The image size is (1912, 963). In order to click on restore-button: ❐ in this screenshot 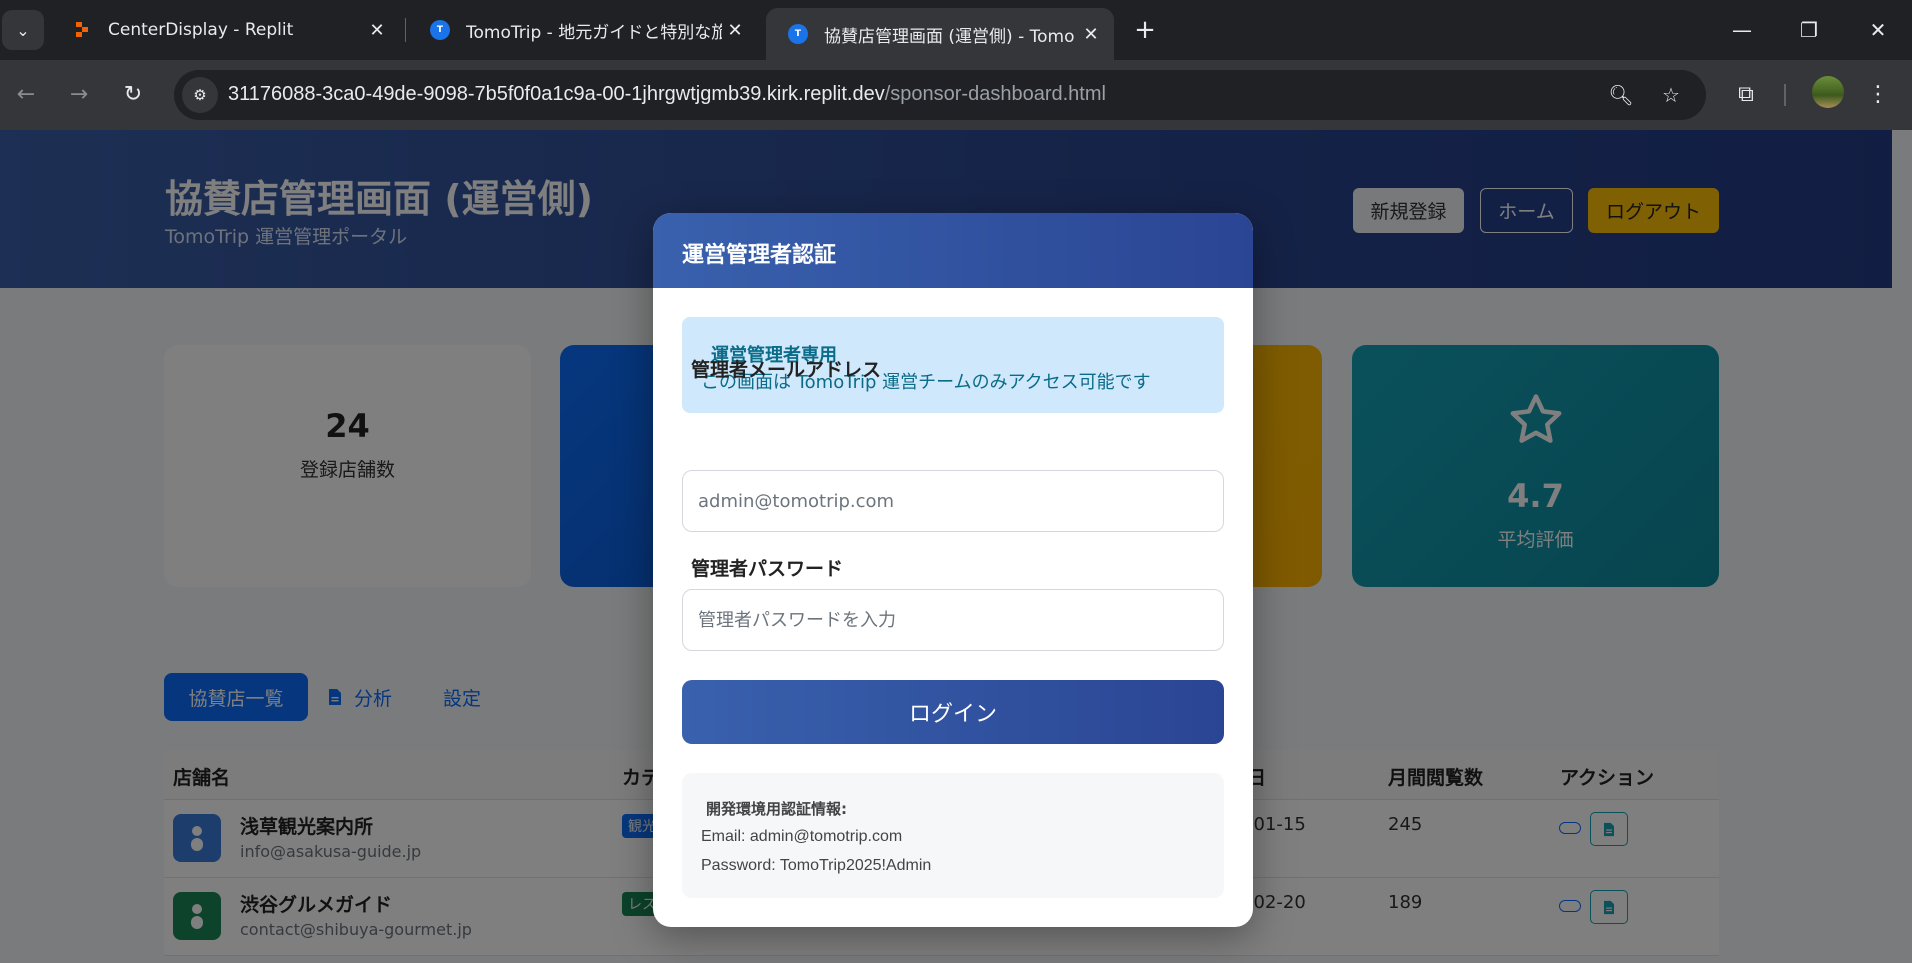, I will do `click(1809, 30)`.